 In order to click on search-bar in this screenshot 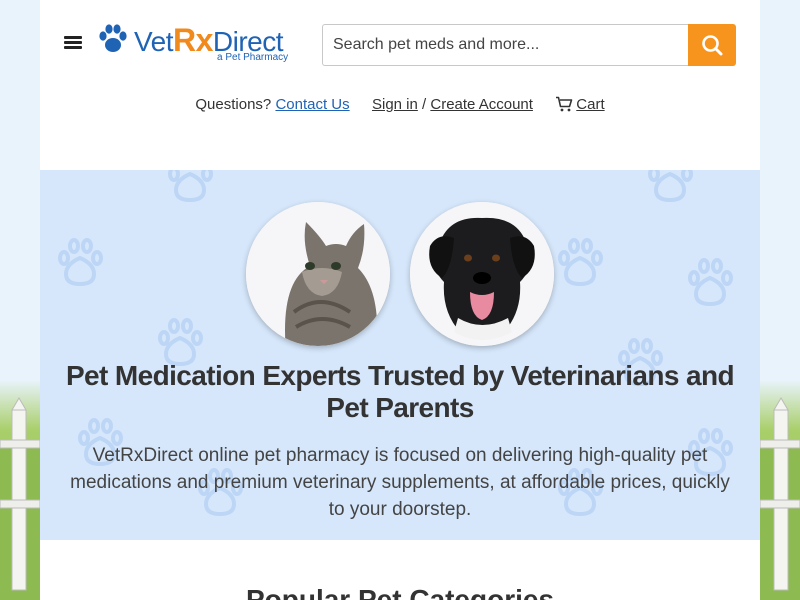, I will do `click(529, 45)`.